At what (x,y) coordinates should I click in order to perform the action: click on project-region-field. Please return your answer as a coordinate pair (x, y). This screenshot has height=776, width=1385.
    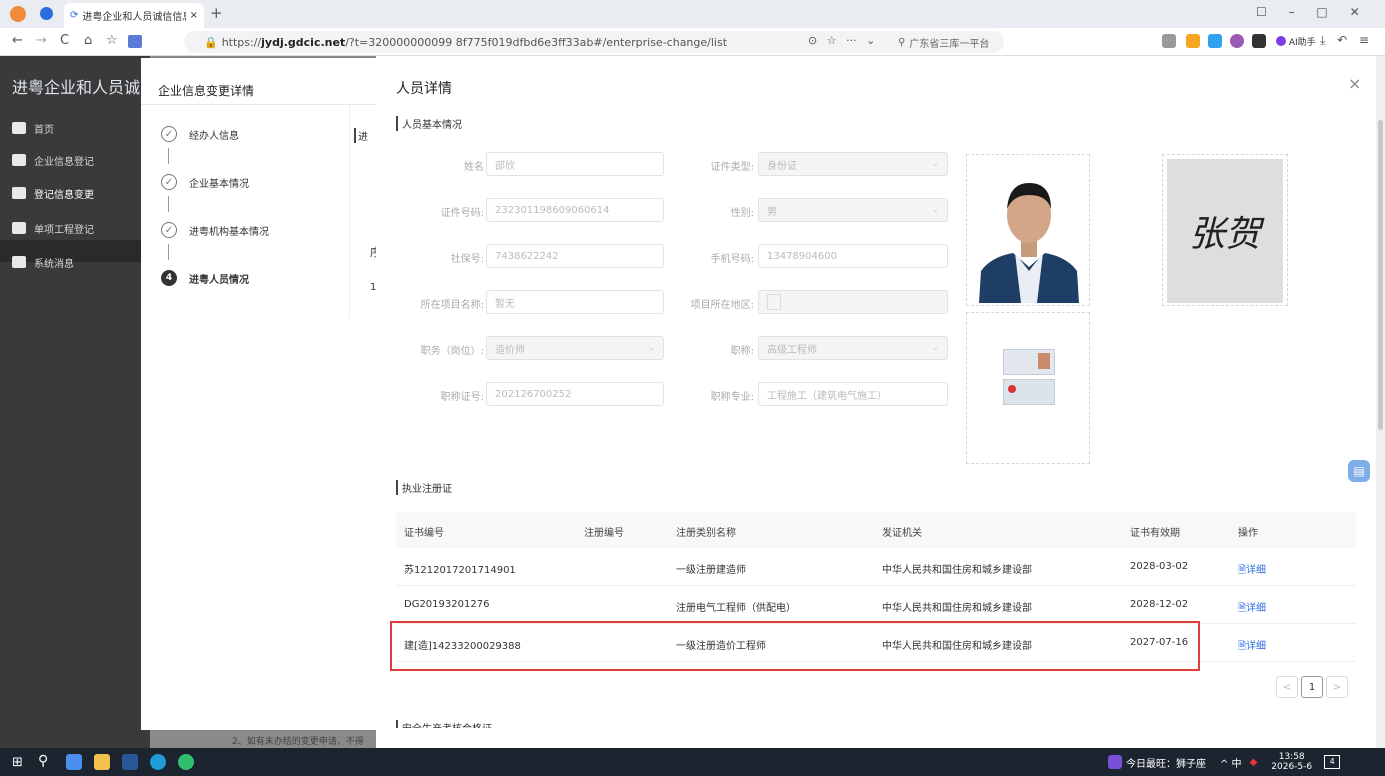
    Looking at the image, I should click on (853, 302).